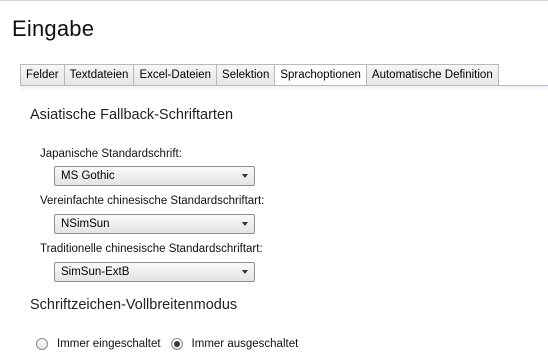 This screenshot has height=360, width=548. I want to click on simplified-chinese-font-value: NSimSun, so click(85, 224).